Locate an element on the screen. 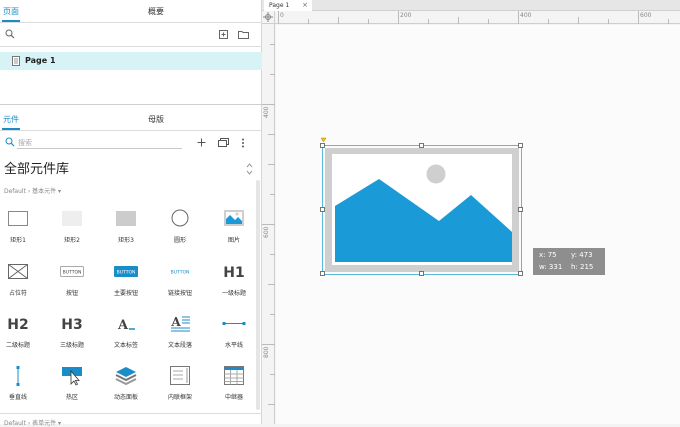 Image resolution: width=680 pixels, height=427 pixels. ruler-label: 800 is located at coordinates (266, 352).